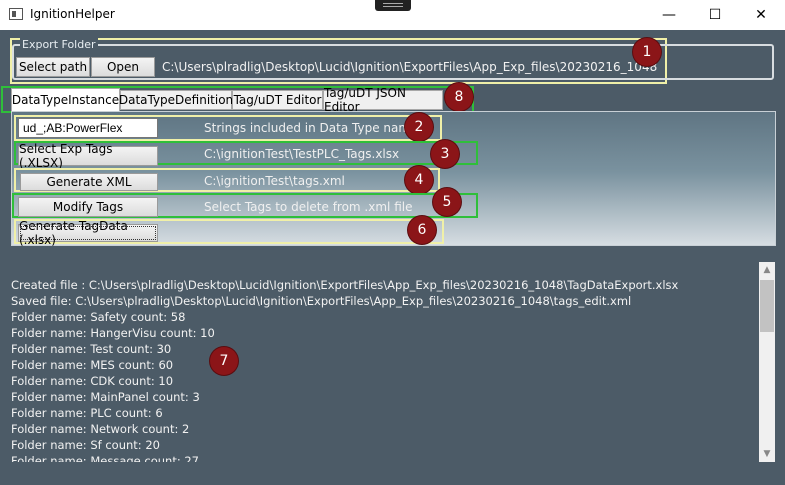  I want to click on marker-6: 6, so click(422, 230).